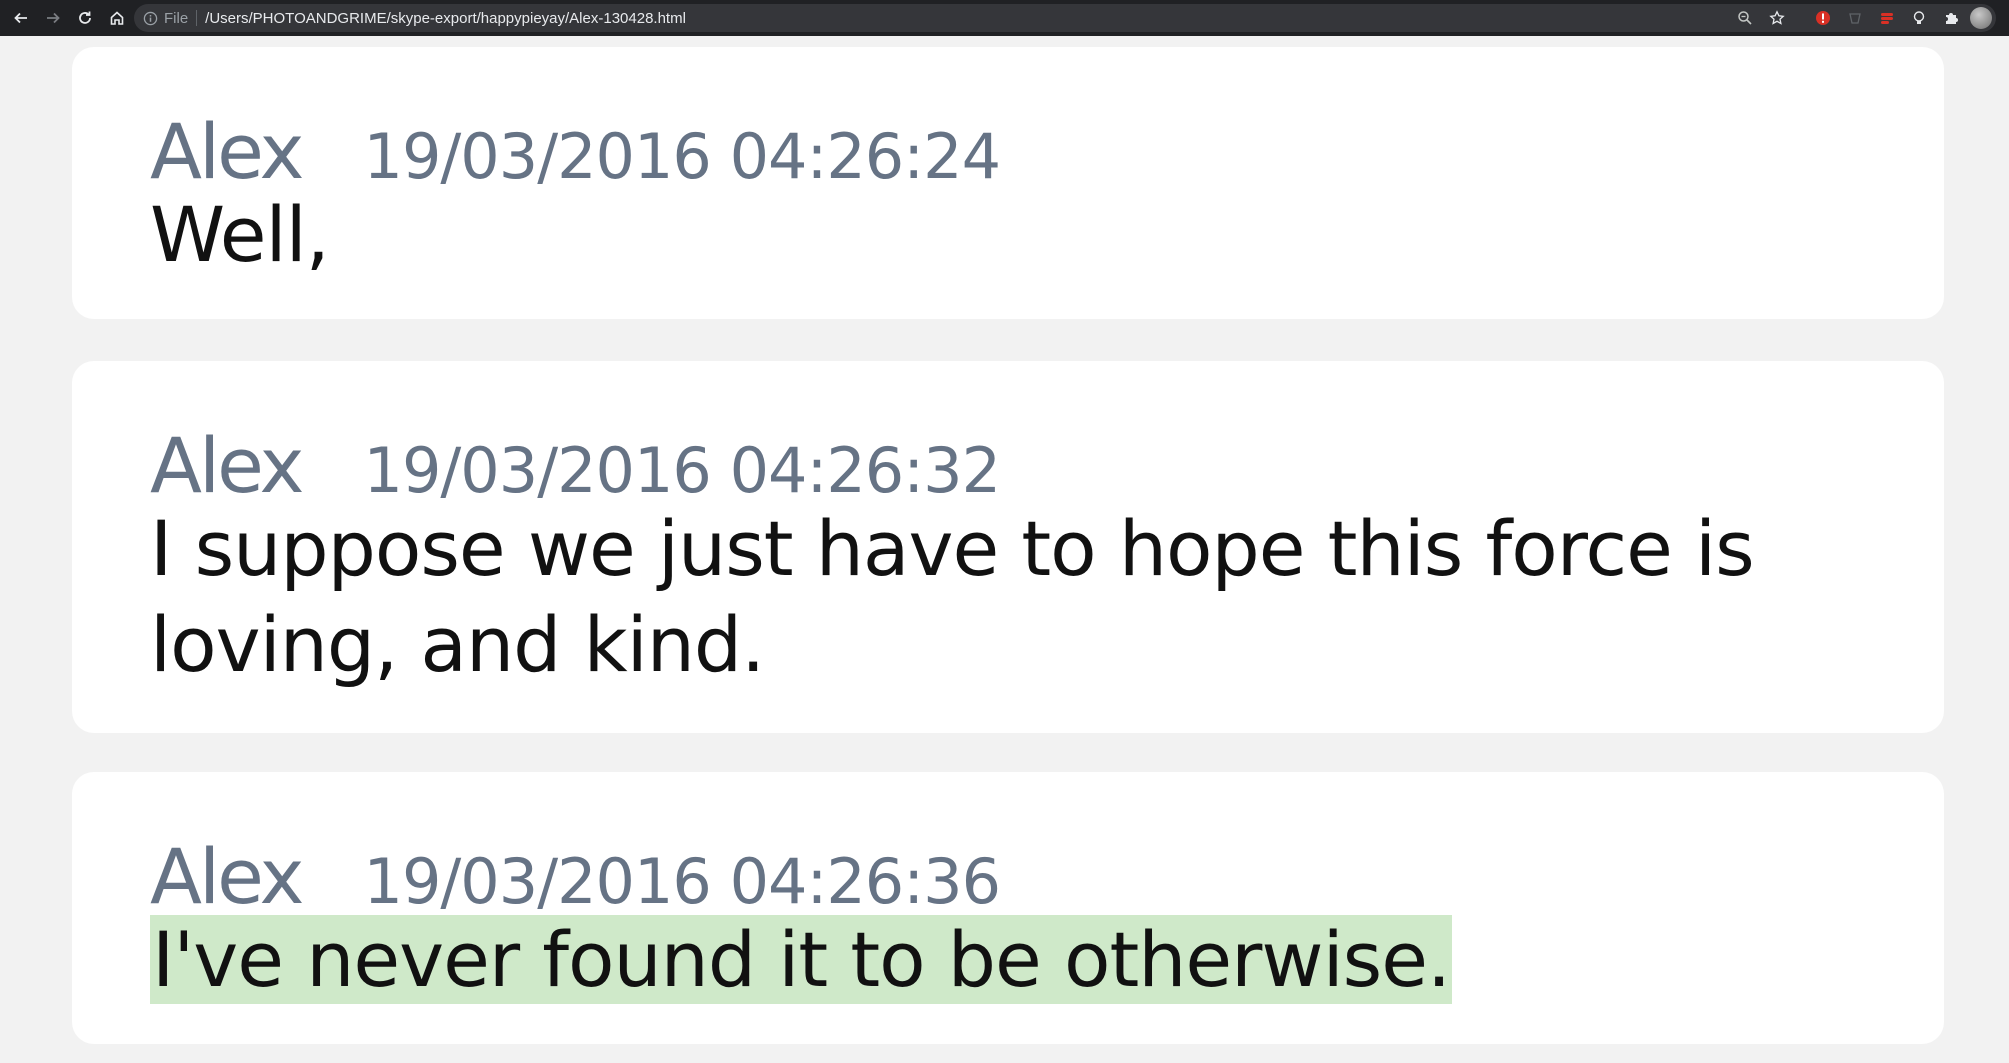 Image resolution: width=2009 pixels, height=1063 pixels. I want to click on url-scheme-label: File, so click(176, 18).